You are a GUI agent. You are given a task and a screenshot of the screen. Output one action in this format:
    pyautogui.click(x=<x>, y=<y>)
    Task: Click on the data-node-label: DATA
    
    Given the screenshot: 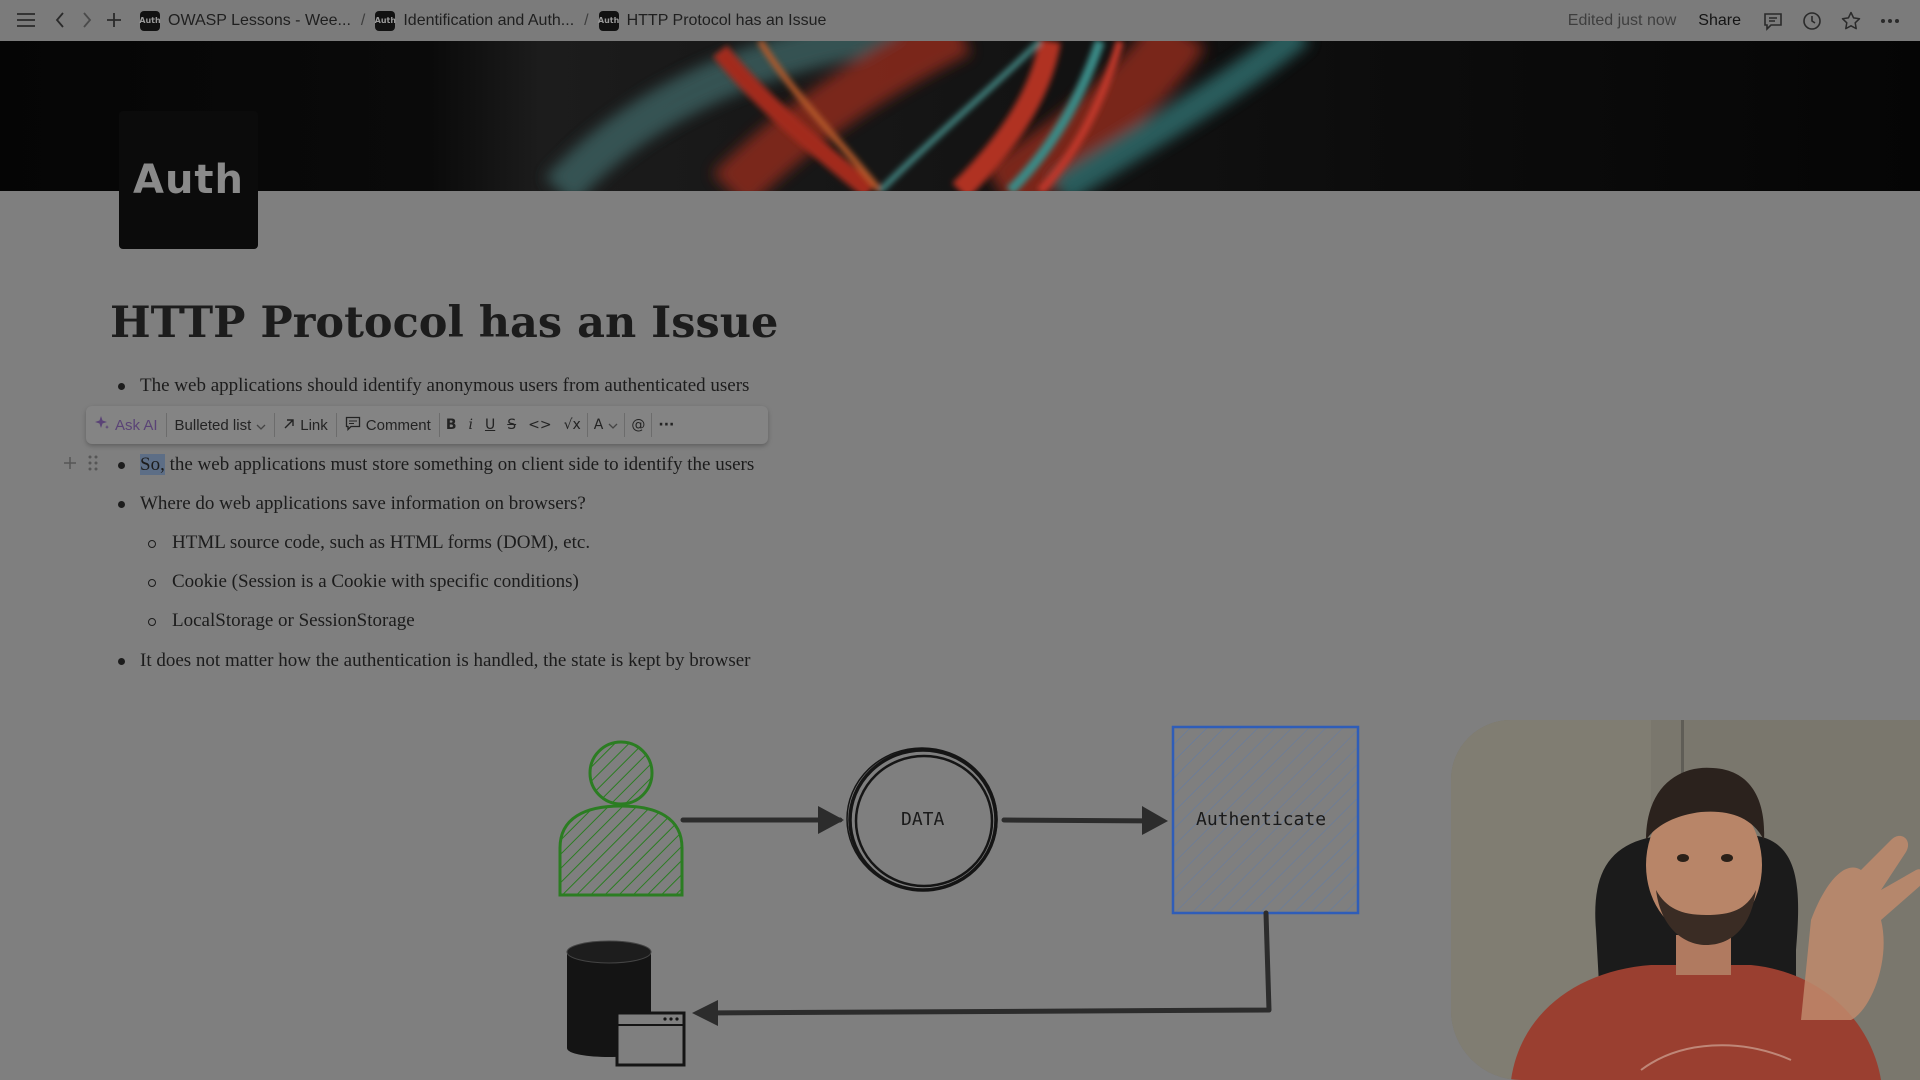 What is the action you would take?
    pyautogui.click(x=923, y=819)
    